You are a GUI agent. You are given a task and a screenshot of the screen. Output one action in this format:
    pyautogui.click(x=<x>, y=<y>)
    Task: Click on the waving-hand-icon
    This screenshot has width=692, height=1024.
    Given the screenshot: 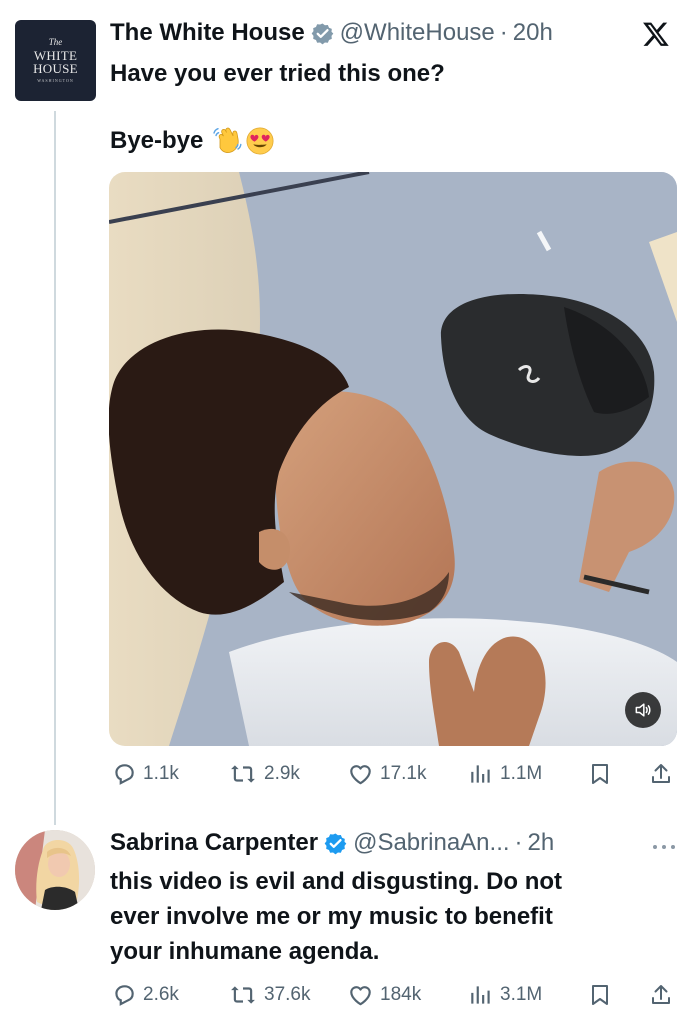 What is the action you would take?
    pyautogui.click(x=227, y=141)
    